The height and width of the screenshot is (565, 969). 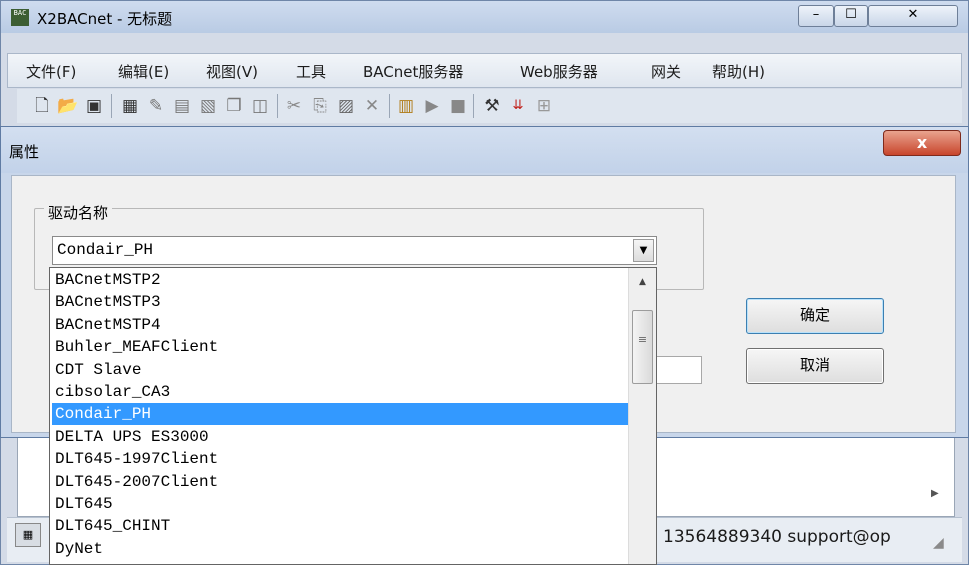 What do you see at coordinates (234, 106) in the screenshot?
I see `copy-window-icon: ❐` at bounding box center [234, 106].